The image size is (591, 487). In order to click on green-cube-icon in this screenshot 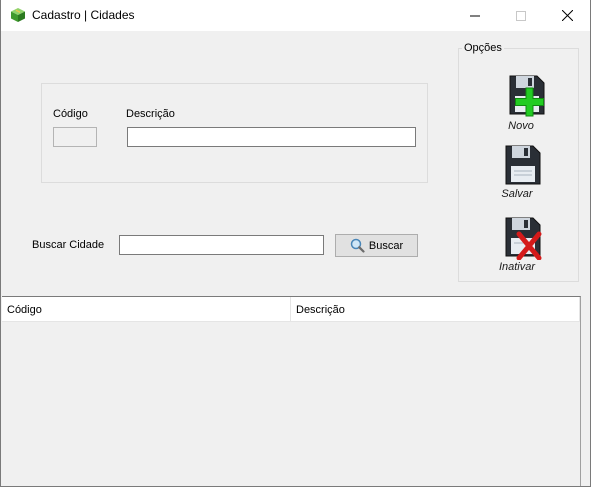, I will do `click(18, 15)`.